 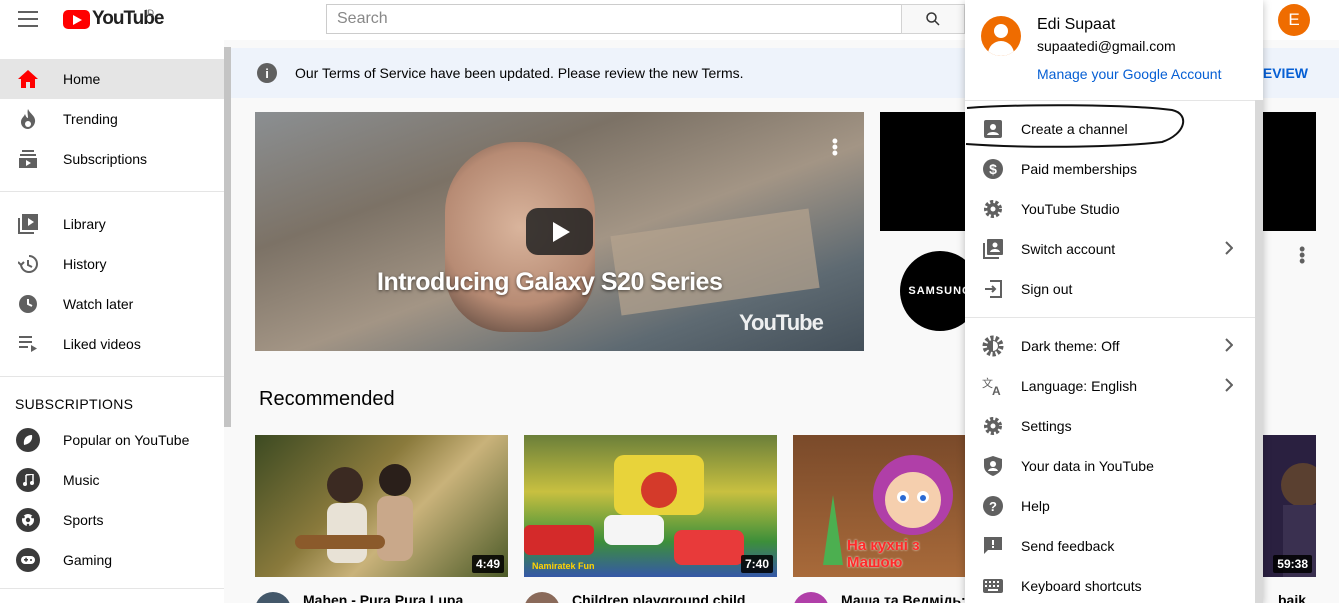 I want to click on sidebar-item-sports: Sports, so click(x=112, y=520).